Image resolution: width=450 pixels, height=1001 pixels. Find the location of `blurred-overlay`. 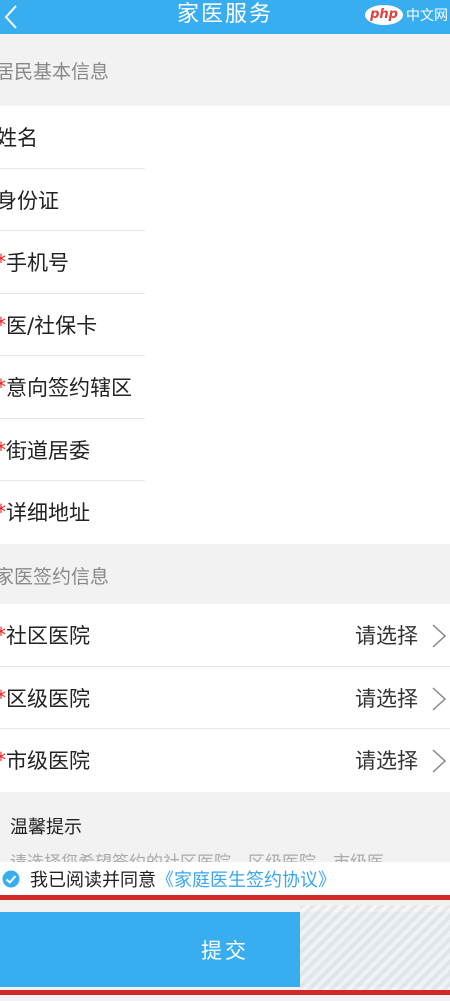

blurred-overlay is located at coordinates (375, 950).